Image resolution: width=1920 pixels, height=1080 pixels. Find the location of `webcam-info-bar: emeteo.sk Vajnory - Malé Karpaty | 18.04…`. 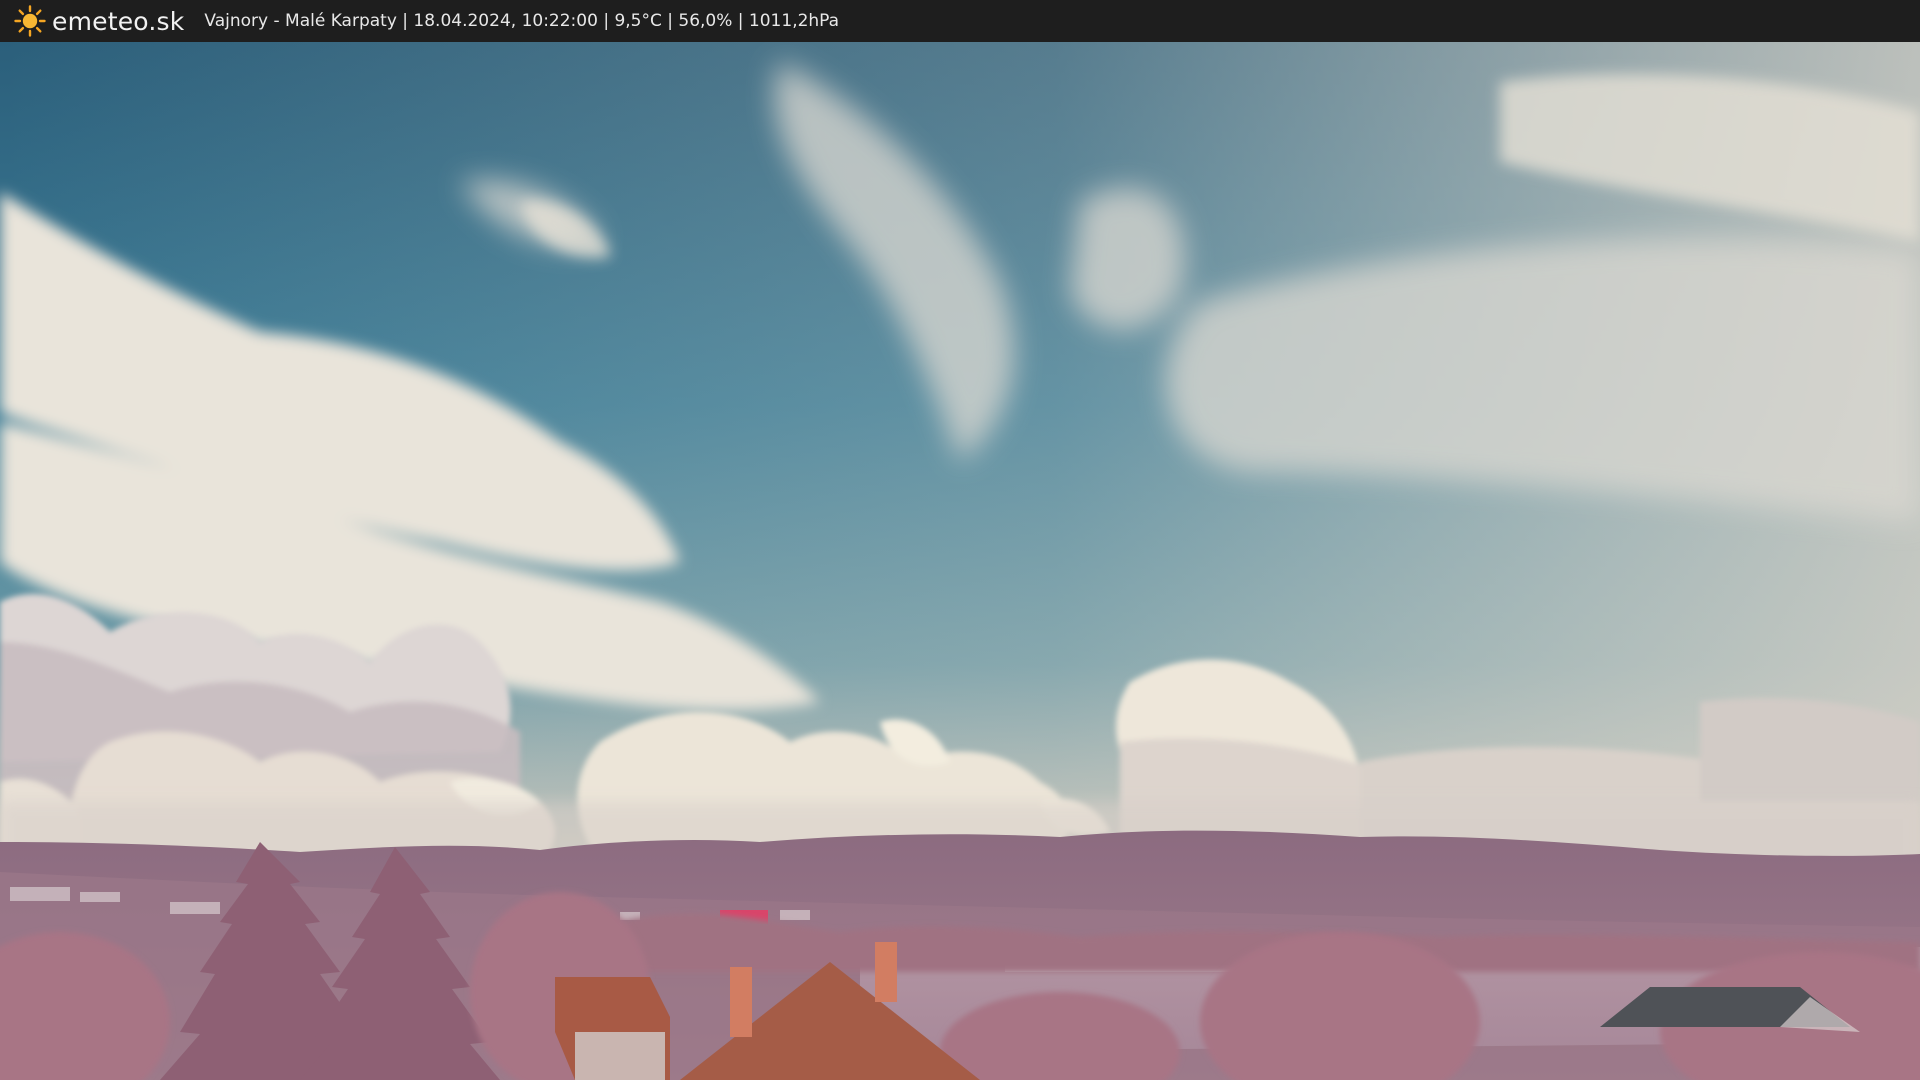

webcam-info-bar: emeteo.sk Vajnory - Malé Karpaty | 18.04… is located at coordinates (960, 21).